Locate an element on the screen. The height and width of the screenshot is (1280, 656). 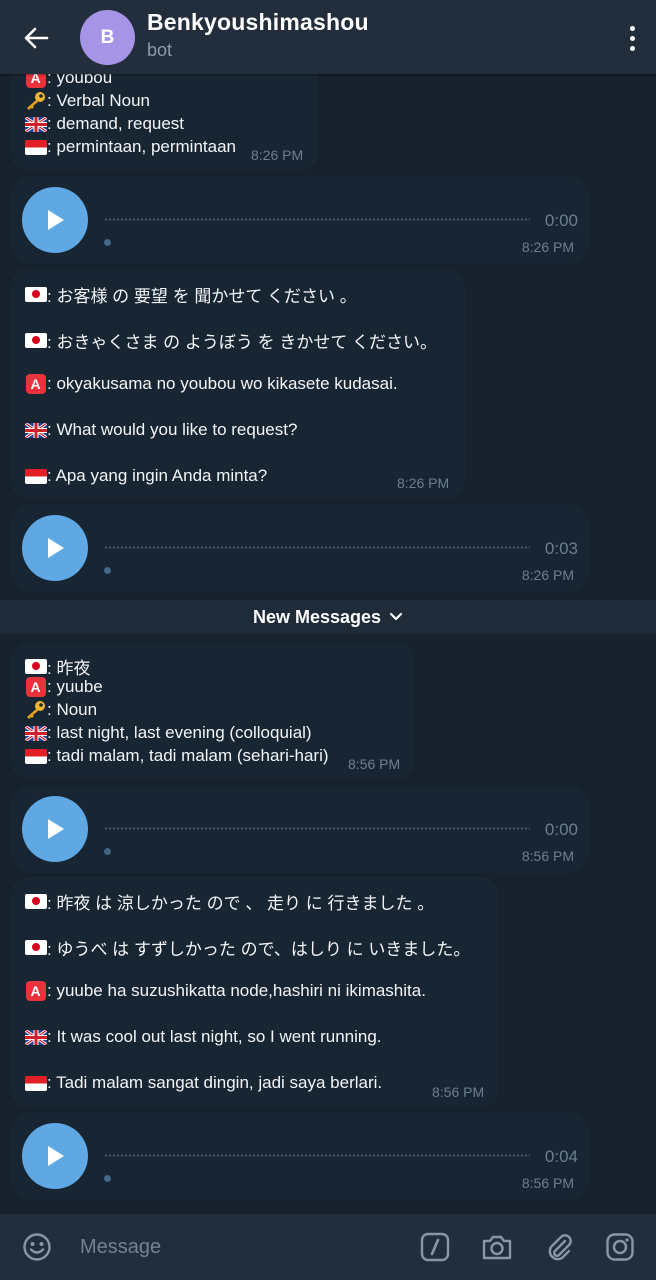
message-line: : おきゃくさま の ようぼう を きかせて ください。 is located at coordinates (230, 340).